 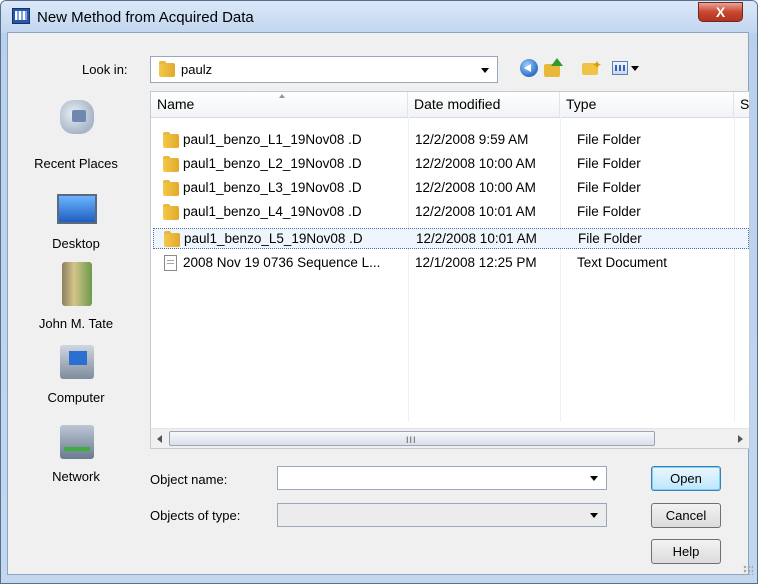 I want to click on objects-of-type-label: Objects of type:, so click(x=195, y=515).